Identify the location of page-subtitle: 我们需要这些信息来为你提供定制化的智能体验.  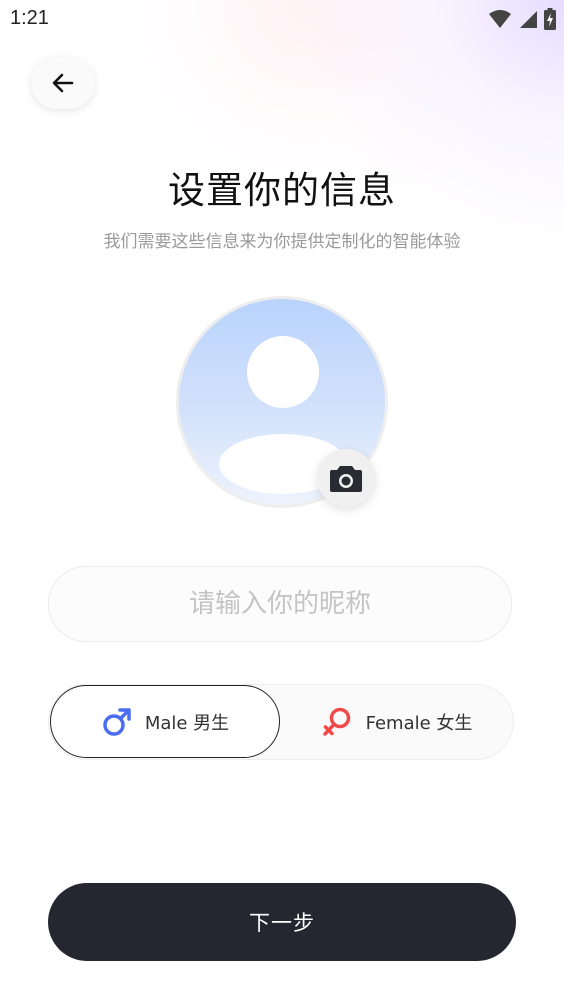
(282, 242).